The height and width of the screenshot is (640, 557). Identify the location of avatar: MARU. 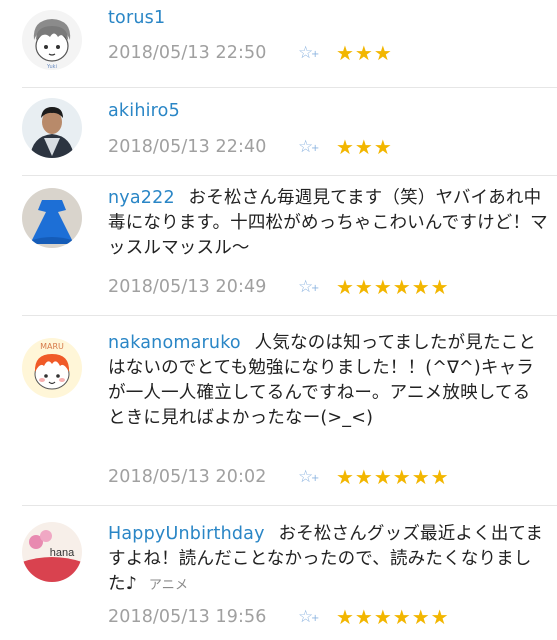
(52, 368).